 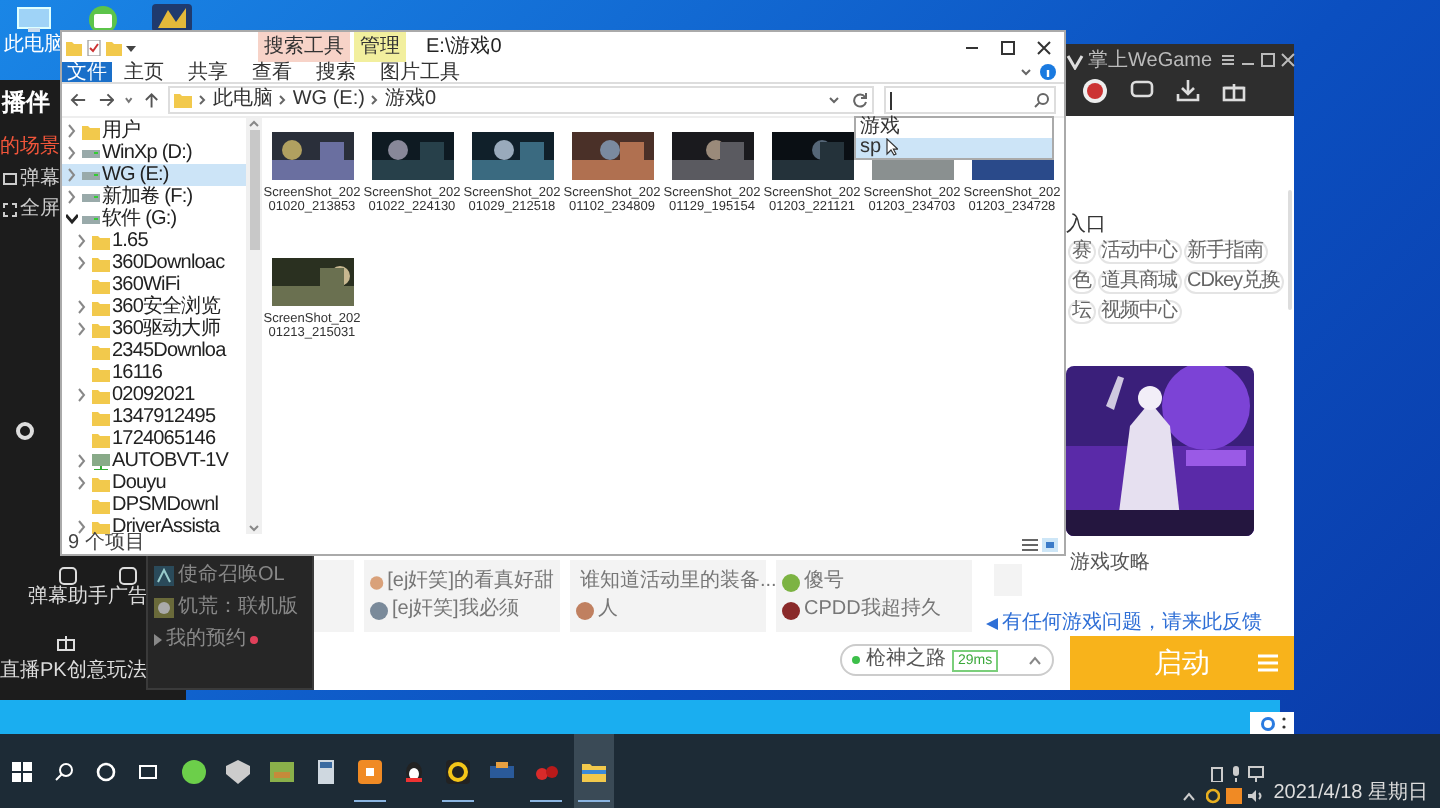 I want to click on tree-item: Douyu, so click(x=154, y=483).